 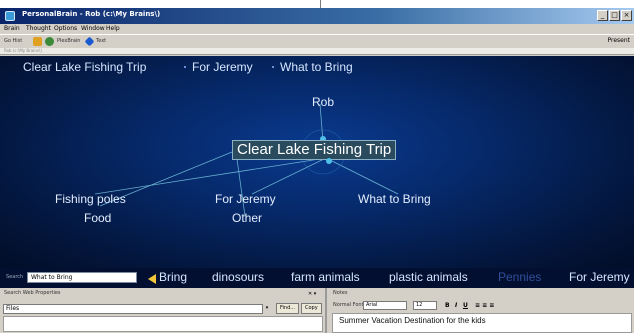 I want to click on back-button: Go Hist, so click(x=13, y=41).